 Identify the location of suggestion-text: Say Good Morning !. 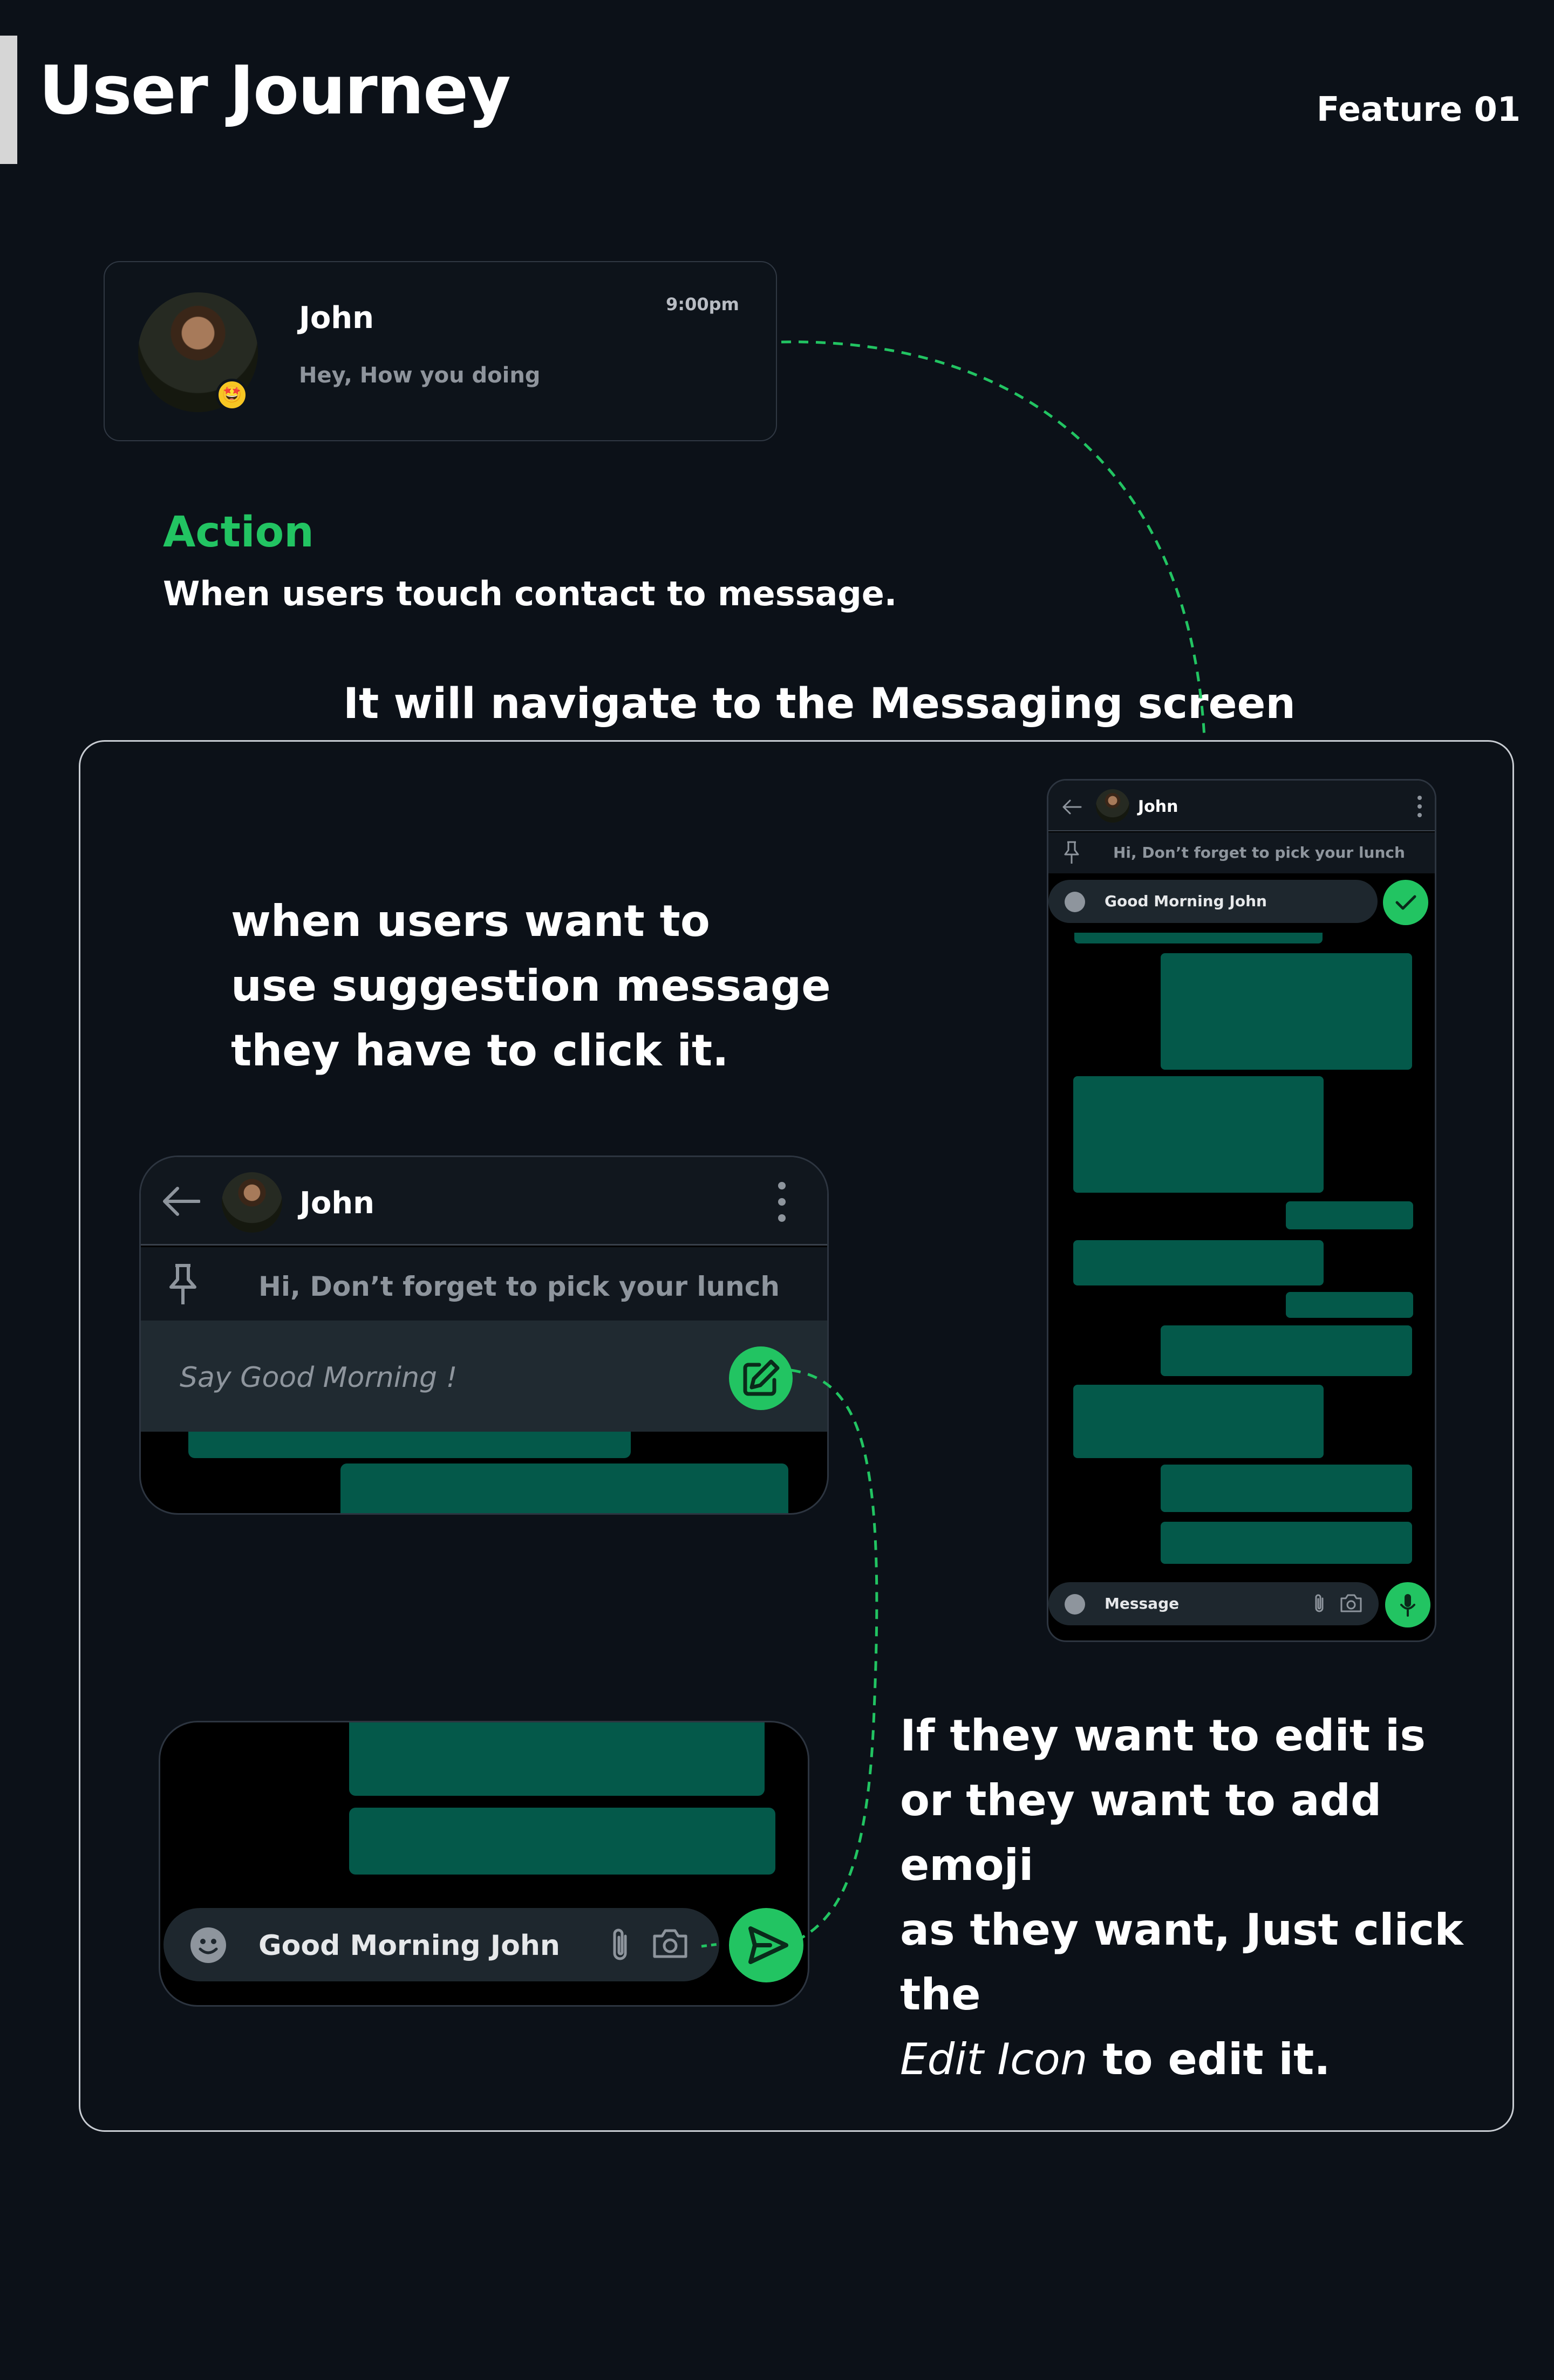
(318, 1378).